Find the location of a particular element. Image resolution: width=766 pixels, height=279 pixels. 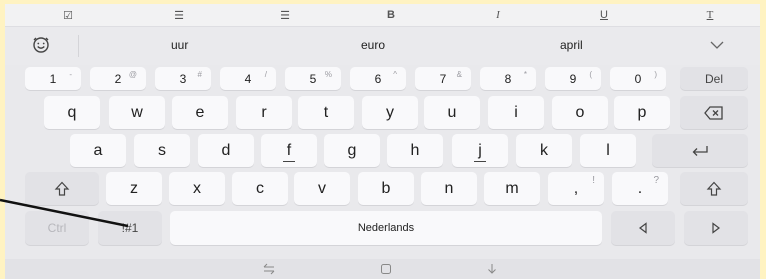

home-icon is located at coordinates (386, 269).